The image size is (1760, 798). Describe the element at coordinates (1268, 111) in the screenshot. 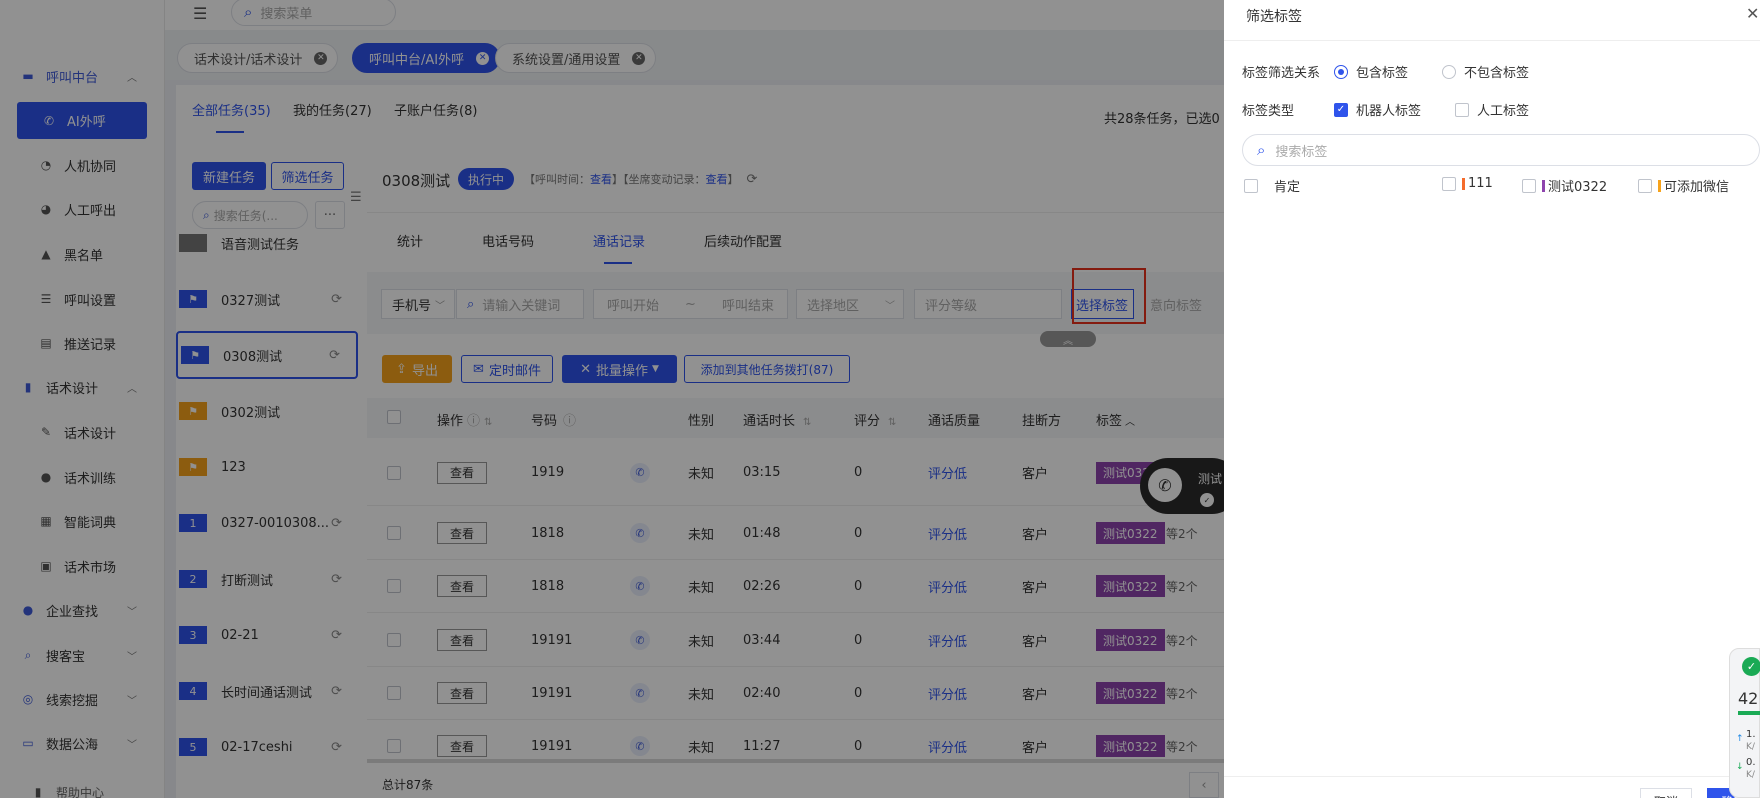

I see `type-label: 标签类型` at that location.